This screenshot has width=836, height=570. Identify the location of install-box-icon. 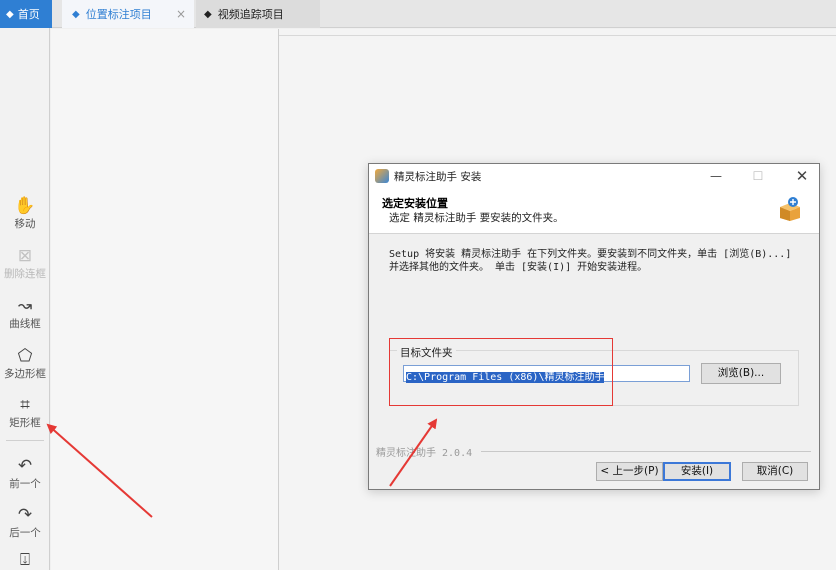
(790, 209).